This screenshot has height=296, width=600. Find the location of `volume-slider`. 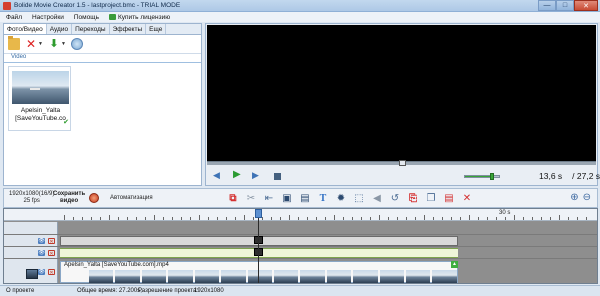

volume-slider is located at coordinates (482, 176).